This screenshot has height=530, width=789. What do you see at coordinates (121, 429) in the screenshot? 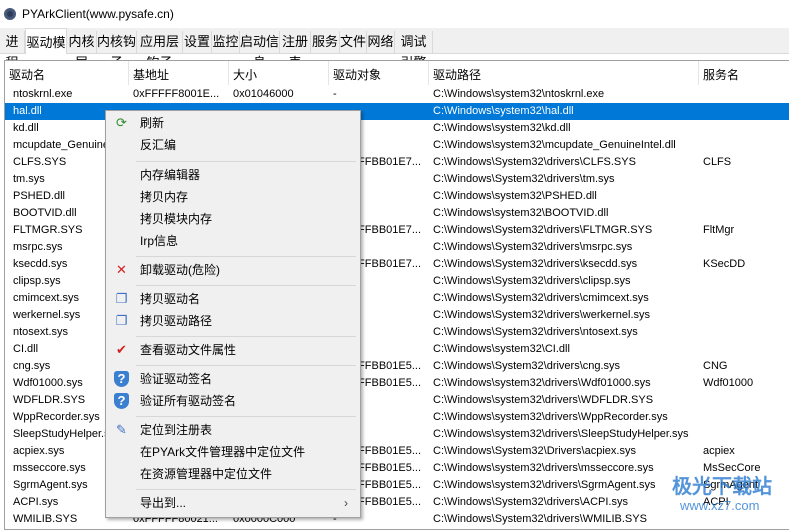
I see `registry-icon: ✎` at bounding box center [121, 429].